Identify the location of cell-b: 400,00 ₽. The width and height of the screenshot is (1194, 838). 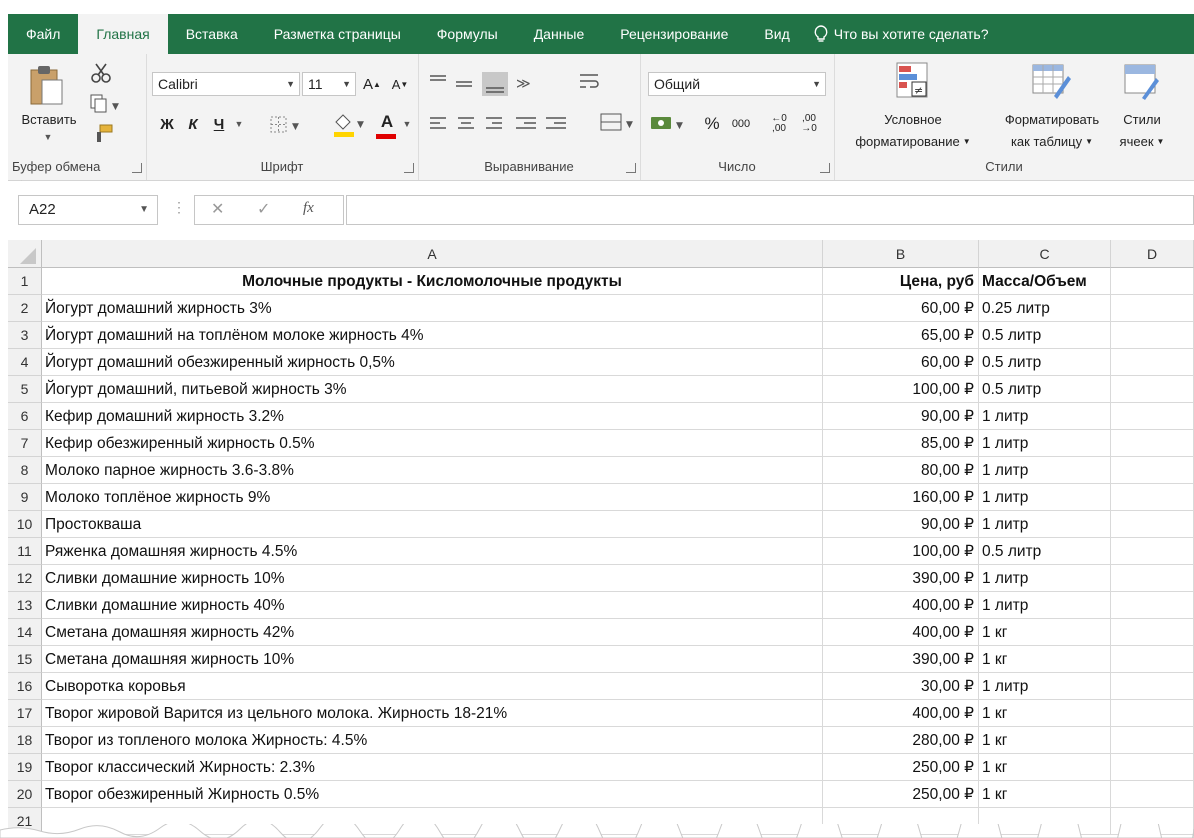
(901, 605).